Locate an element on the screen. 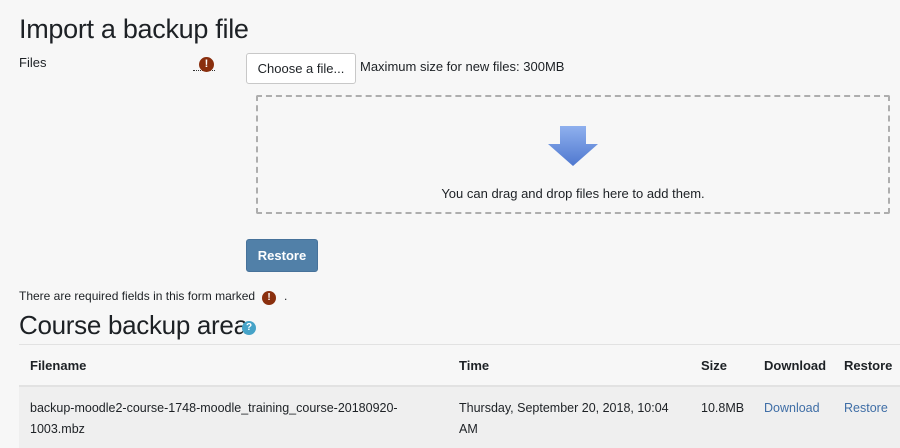  help-icon: ? is located at coordinates (249, 328).